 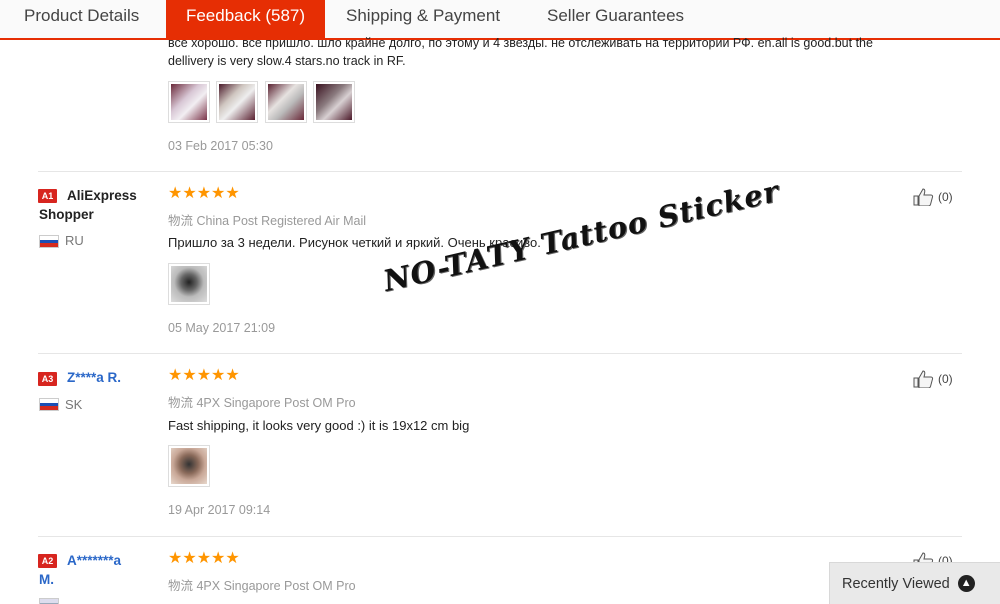 I want to click on buyer-name: A*******a M., so click(x=80, y=570).